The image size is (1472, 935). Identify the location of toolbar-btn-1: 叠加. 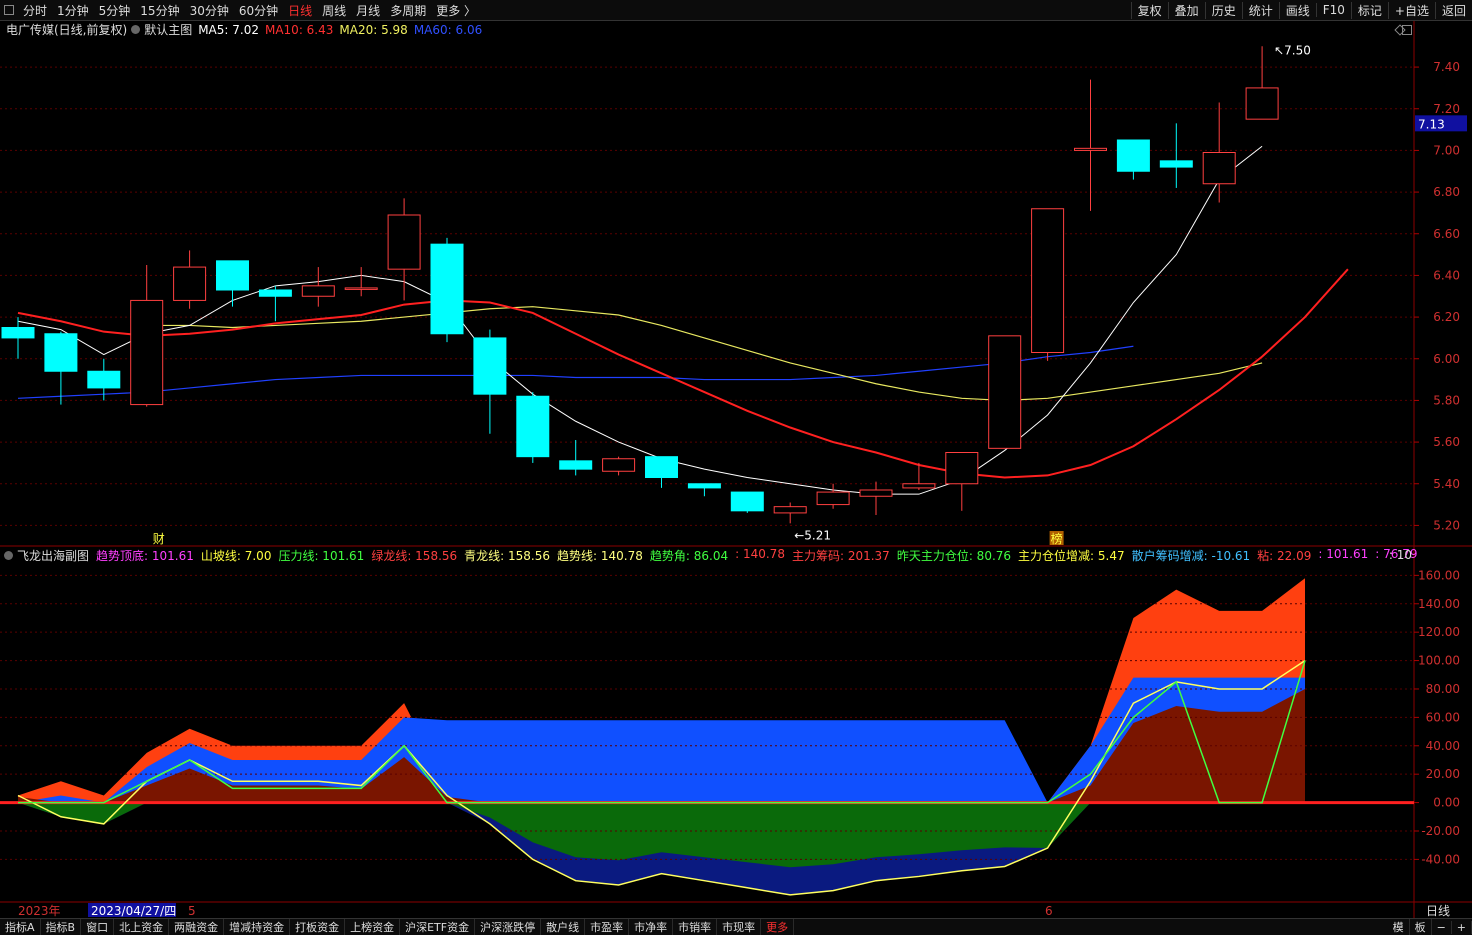
(1186, 10).